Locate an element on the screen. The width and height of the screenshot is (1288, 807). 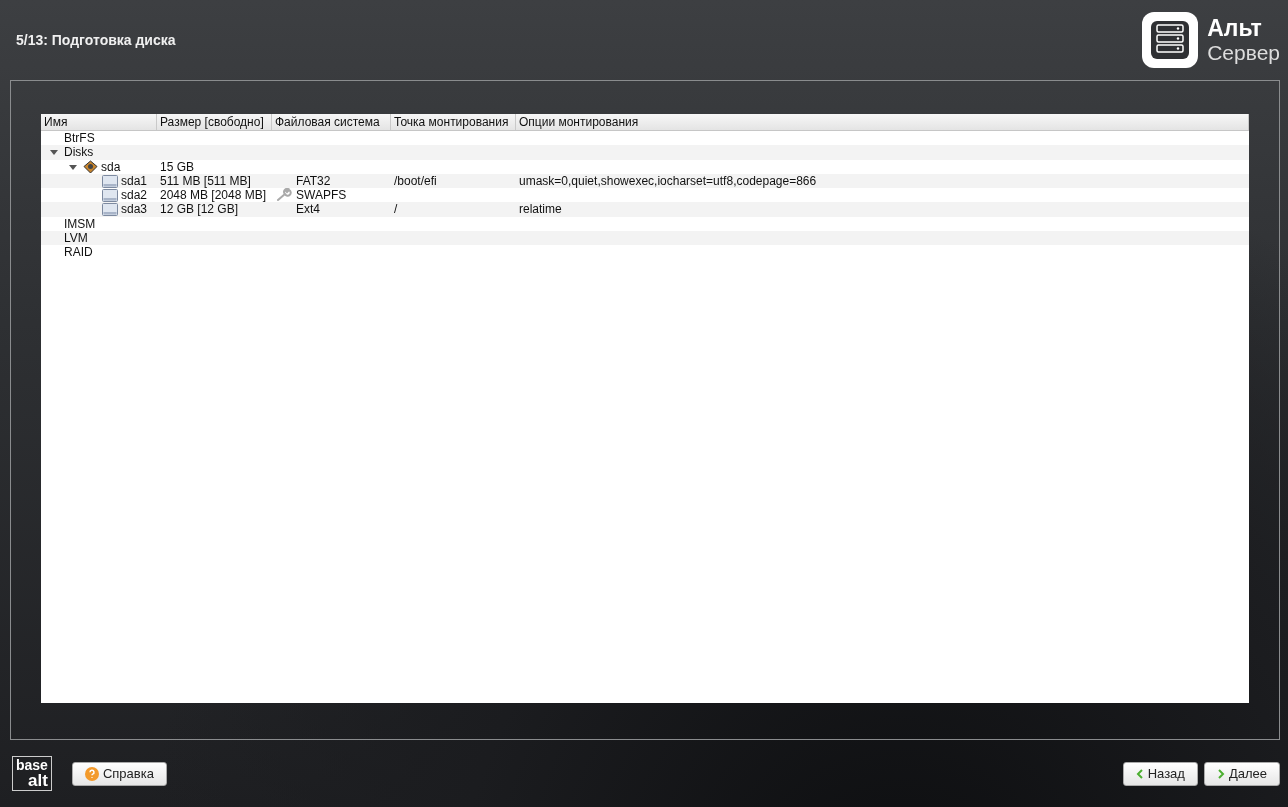
chevron-left-icon is located at coordinates (1139, 773).